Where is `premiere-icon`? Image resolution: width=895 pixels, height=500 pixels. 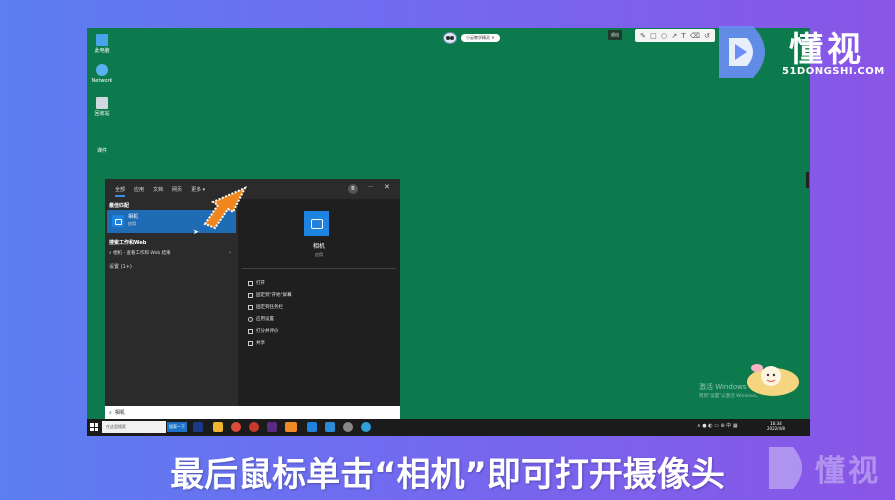 premiere-icon is located at coordinates (272, 427).